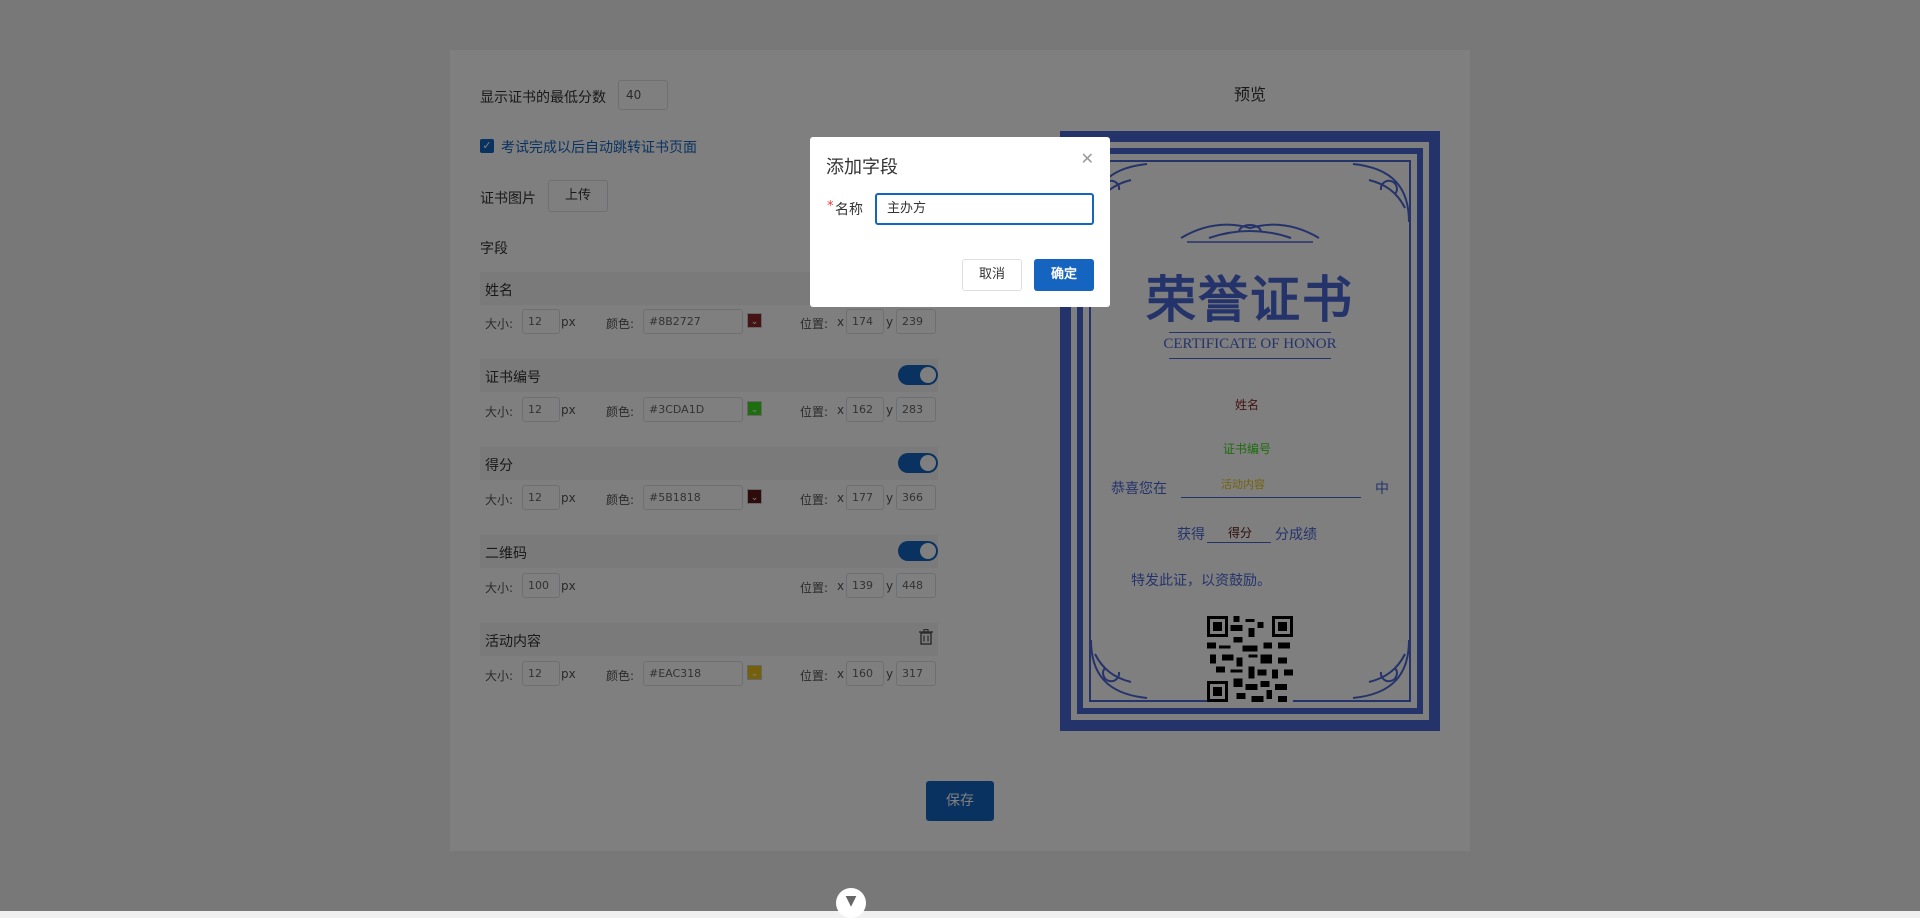  What do you see at coordinates (984, 209) in the screenshot?
I see `name-input: 主办方` at bounding box center [984, 209].